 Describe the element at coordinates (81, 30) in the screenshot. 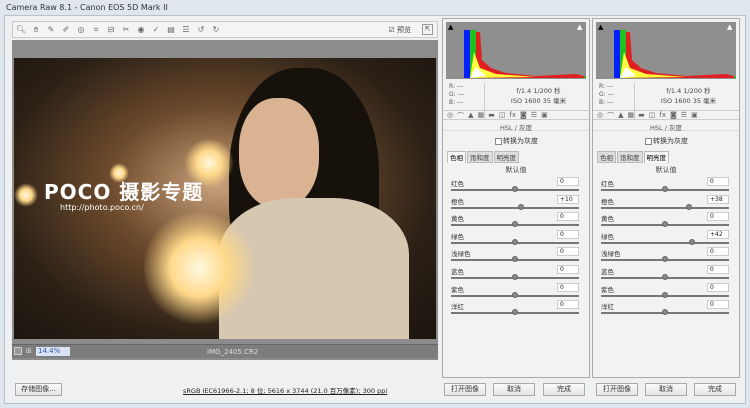

I see `target-adjust-icon: ◎` at that location.